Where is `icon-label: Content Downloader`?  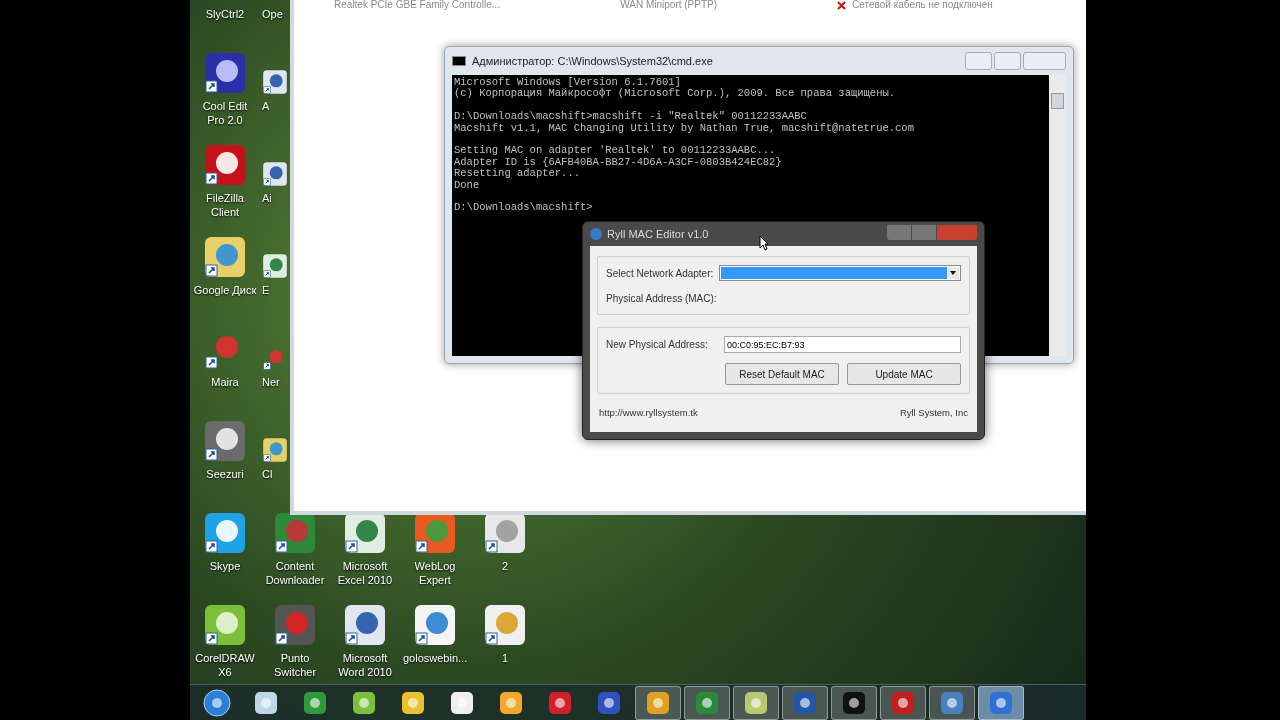 icon-label: Content Downloader is located at coordinates (295, 573).